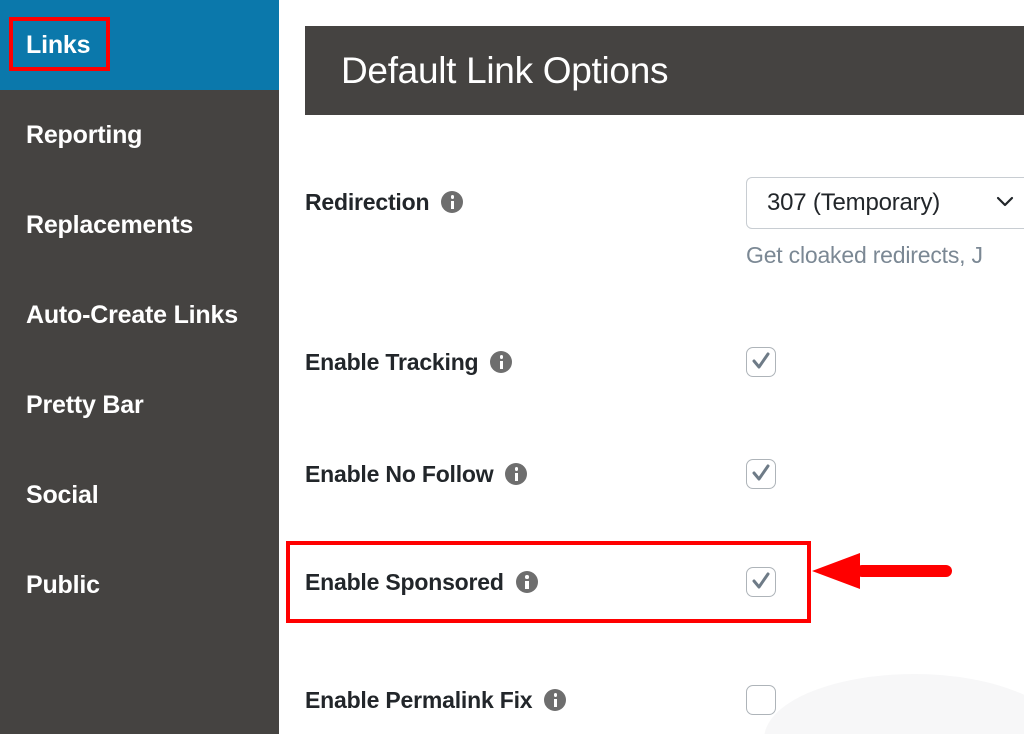  I want to click on sidebar-item-label: Social, so click(62, 494).